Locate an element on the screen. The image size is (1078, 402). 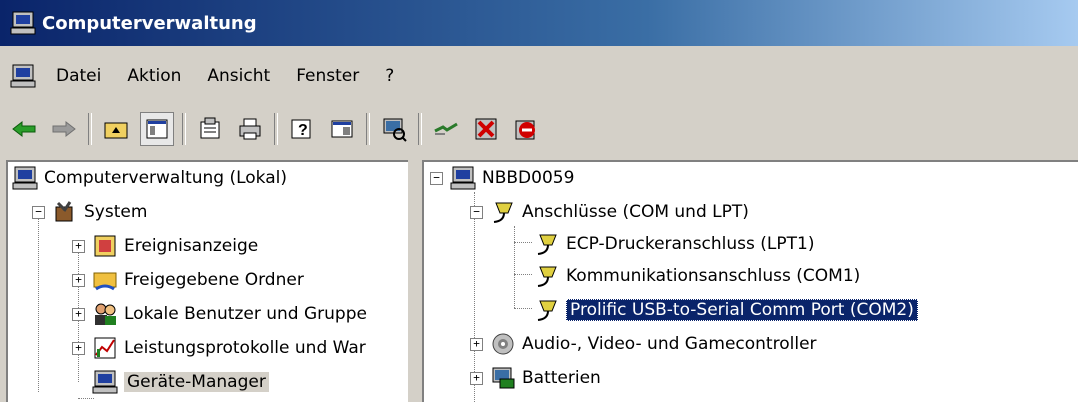
tree-item-label: ECP-Druckeranschluss (LPT1) is located at coordinates (690, 244).